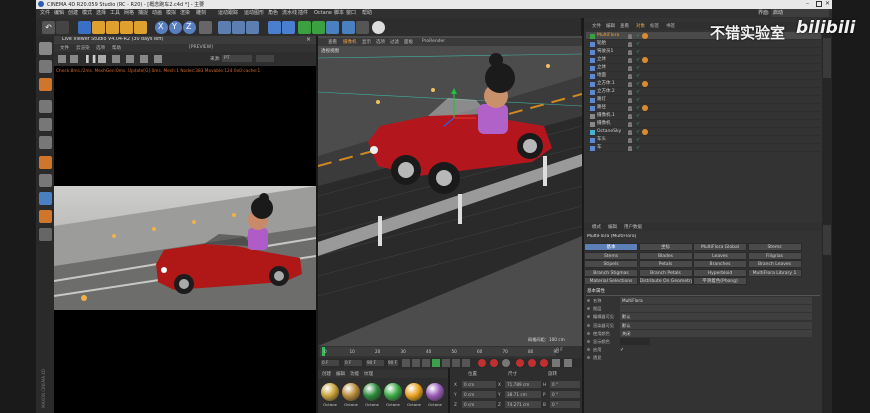 Image resolution: width=870 pixels, height=413 pixels. I want to click on attribute-tab: Leaves, so click(720, 255).